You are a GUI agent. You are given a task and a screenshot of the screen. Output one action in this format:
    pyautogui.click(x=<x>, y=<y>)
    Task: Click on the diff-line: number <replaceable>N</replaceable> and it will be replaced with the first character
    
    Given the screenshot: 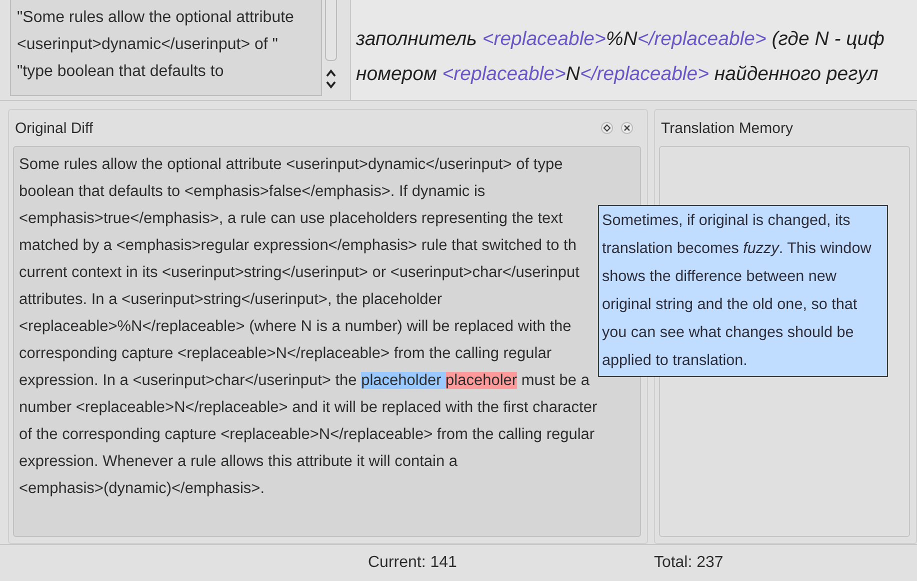 What is the action you would take?
    pyautogui.click(x=308, y=408)
    